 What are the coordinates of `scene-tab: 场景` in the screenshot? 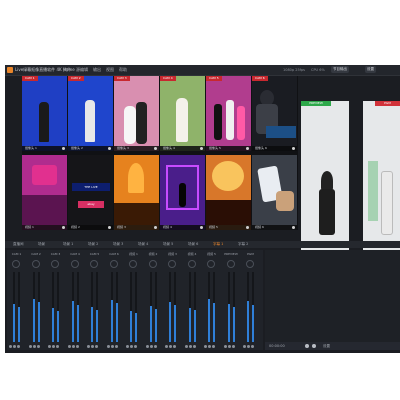 It's located at (41, 244).